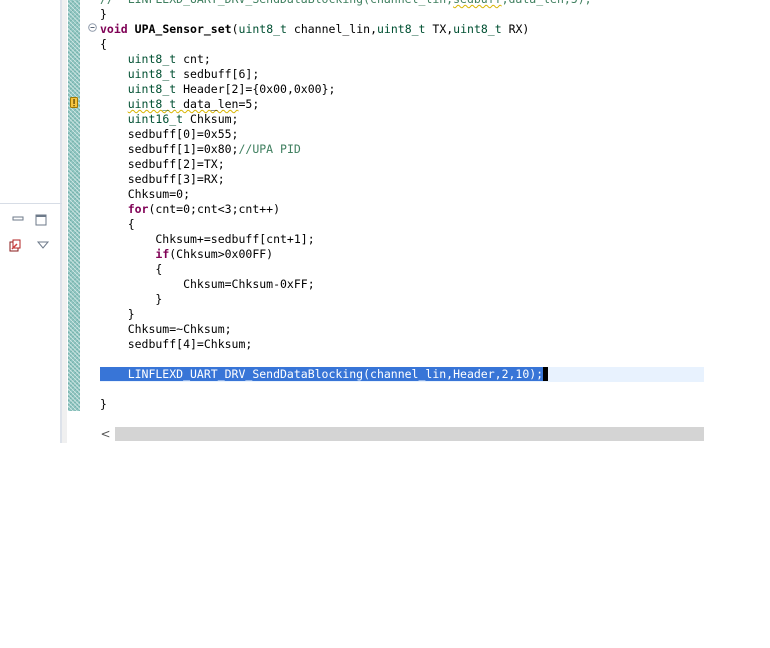  Describe the element at coordinates (256, 89) in the screenshot. I see `code-token: Header[2]={0x00,0x00};` at that location.